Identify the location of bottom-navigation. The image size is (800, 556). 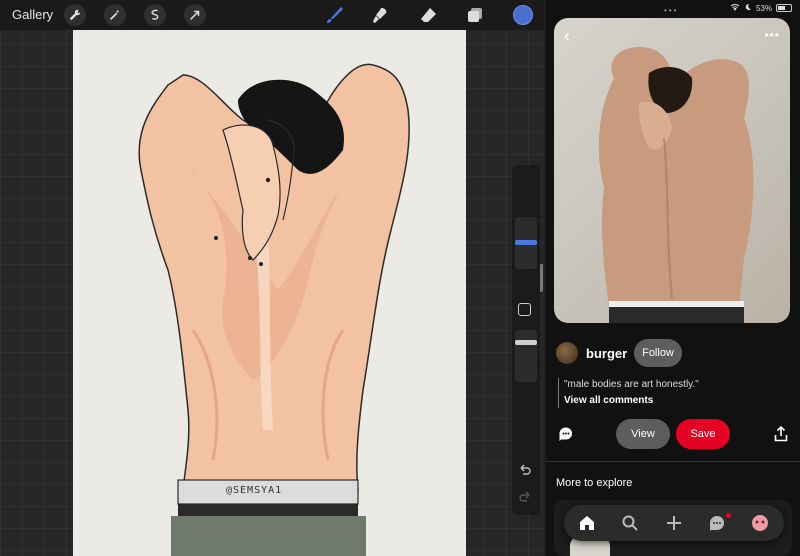
(674, 523).